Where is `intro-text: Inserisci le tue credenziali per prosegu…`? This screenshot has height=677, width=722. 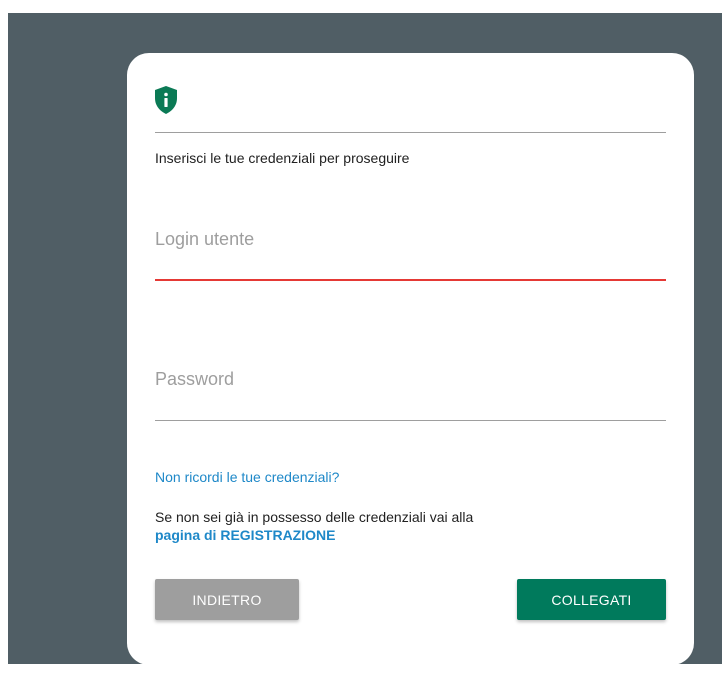
intro-text: Inserisci le tue credenziali per prosegu… is located at coordinates (282, 158).